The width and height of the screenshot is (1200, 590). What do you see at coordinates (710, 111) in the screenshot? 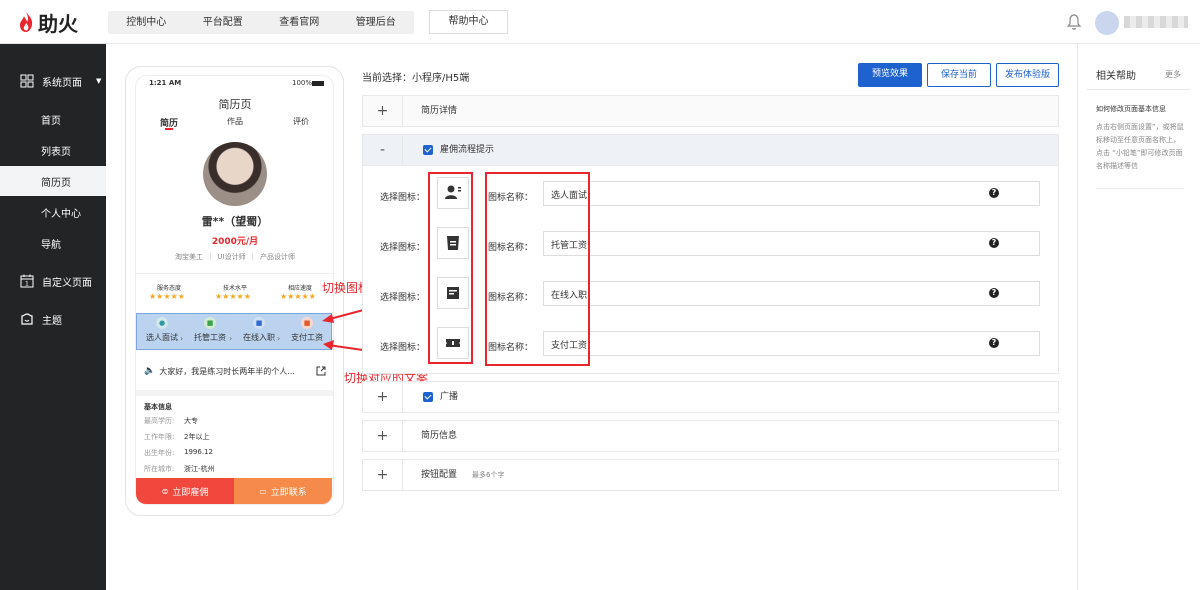
I see `section-resume-detail: + 简历详情` at bounding box center [710, 111].